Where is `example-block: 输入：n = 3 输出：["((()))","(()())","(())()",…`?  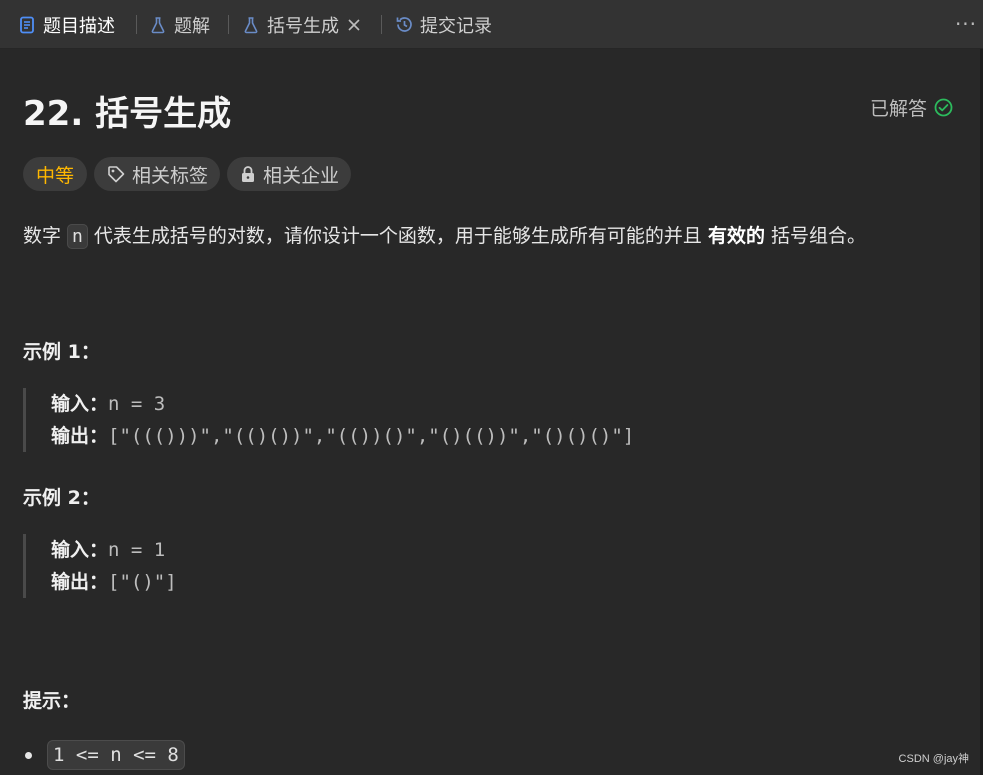
example-block: 输入：n = 3 输出：["((()))","(()())","(())()",… is located at coordinates (403, 420).